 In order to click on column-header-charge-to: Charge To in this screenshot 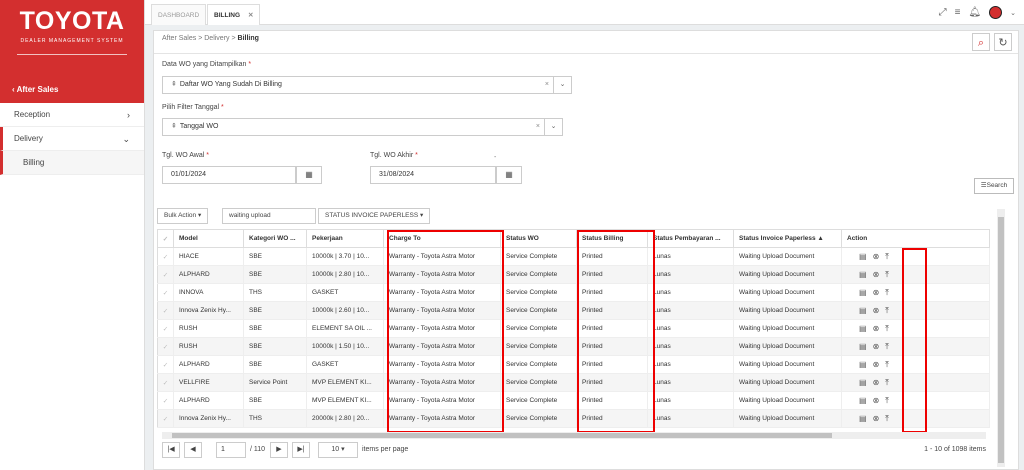, I will do `click(442, 238)`.